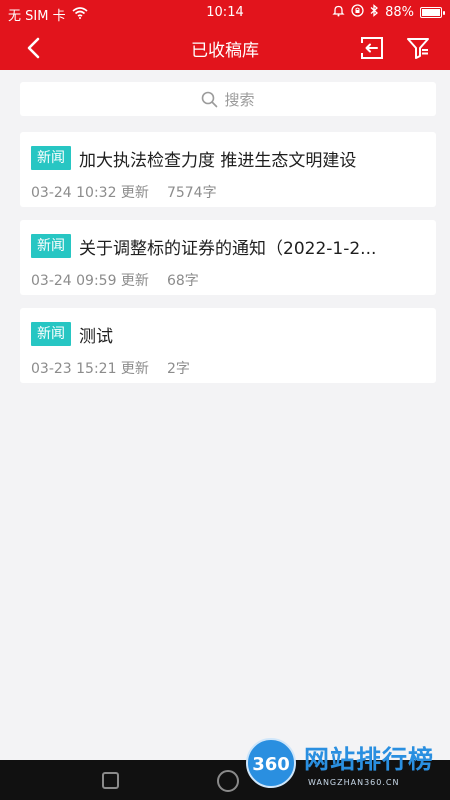 The height and width of the screenshot is (800, 450). Describe the element at coordinates (225, 48) in the screenshot. I see `nav-bar: 已收稿库` at that location.